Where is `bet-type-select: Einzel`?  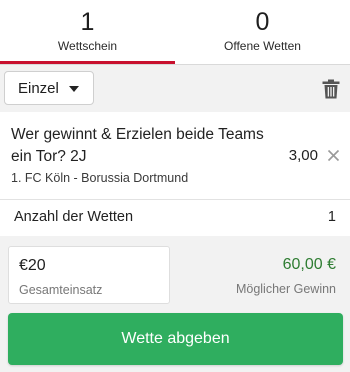 bet-type-select: Einzel is located at coordinates (49, 88).